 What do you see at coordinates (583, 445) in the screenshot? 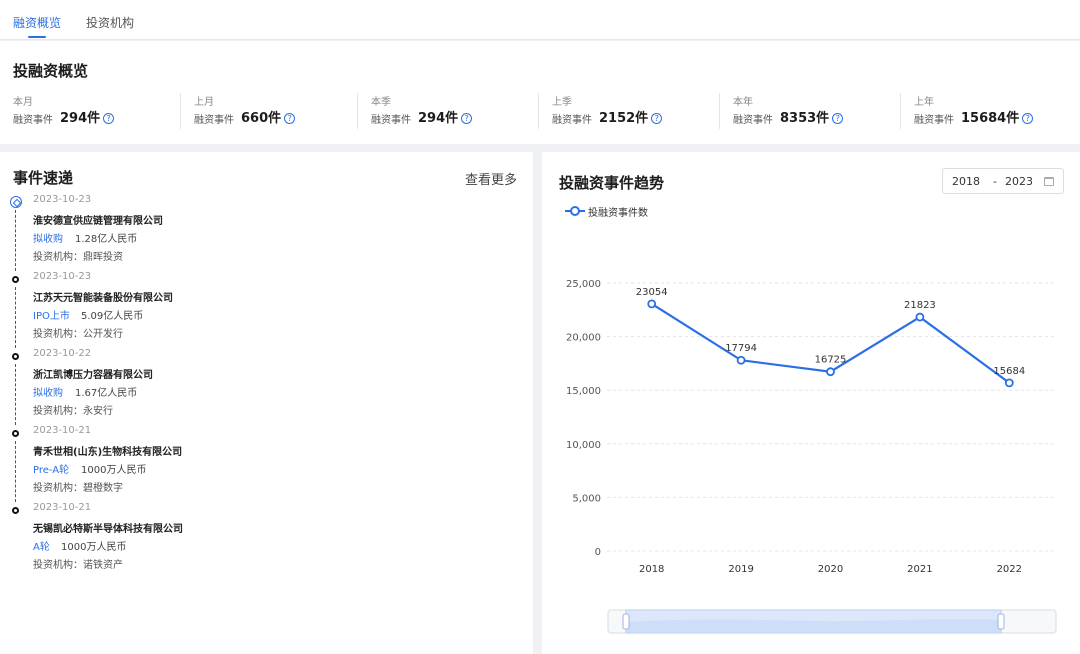
I see `y-tick-label: 10,000` at bounding box center [583, 445].